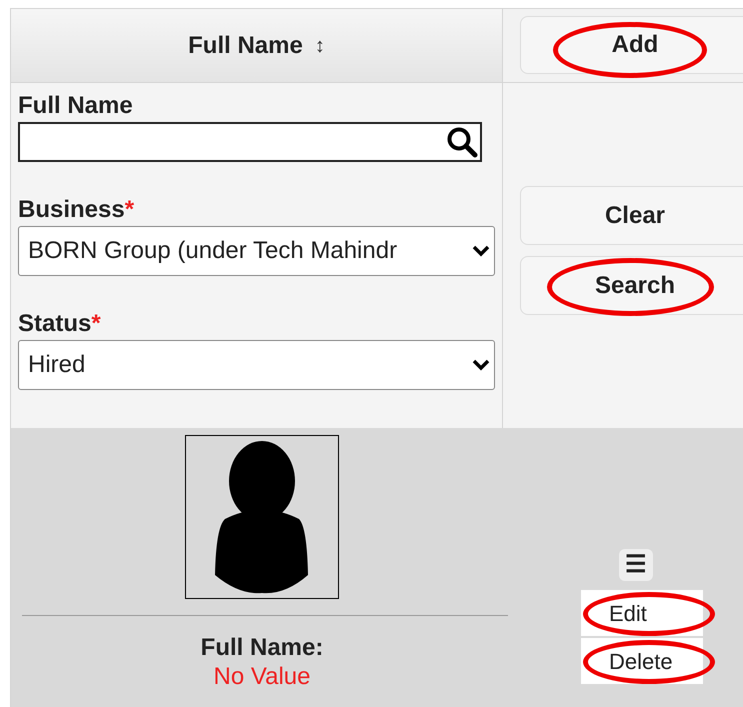 The width and height of the screenshot is (743, 707). What do you see at coordinates (319, 45) in the screenshot?
I see `sort-icon: ↕` at bounding box center [319, 45].